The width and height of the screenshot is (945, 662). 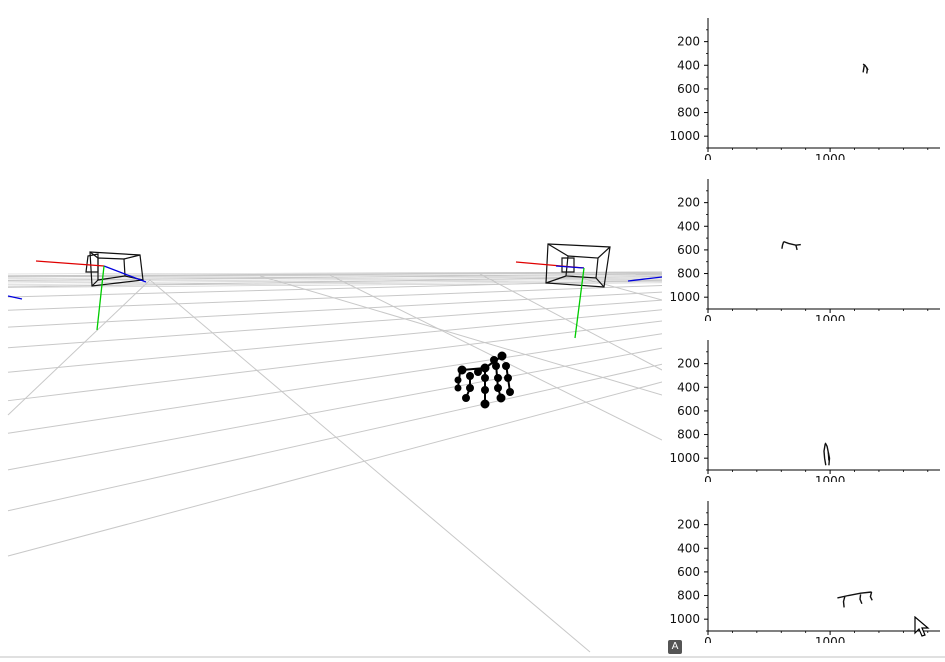 What do you see at coordinates (804, 414) in the screenshot?
I see `plot-3-canvas: 200 400 600 800 1000 0 1000` at bounding box center [804, 414].